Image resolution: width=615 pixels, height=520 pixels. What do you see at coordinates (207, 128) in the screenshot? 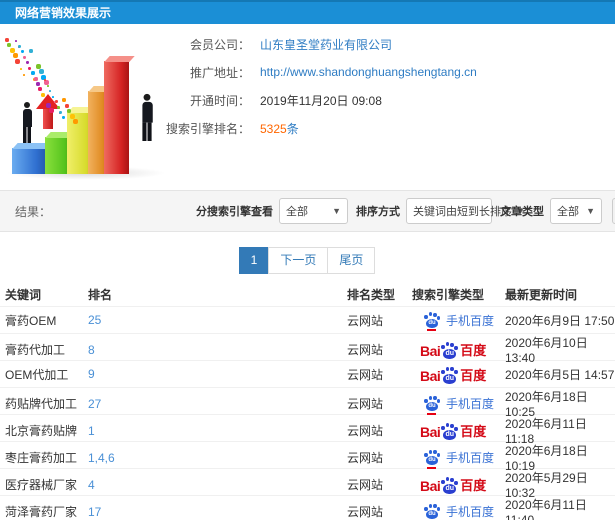
I see `rank-count-label: 搜索引擎排名：` at bounding box center [207, 128].